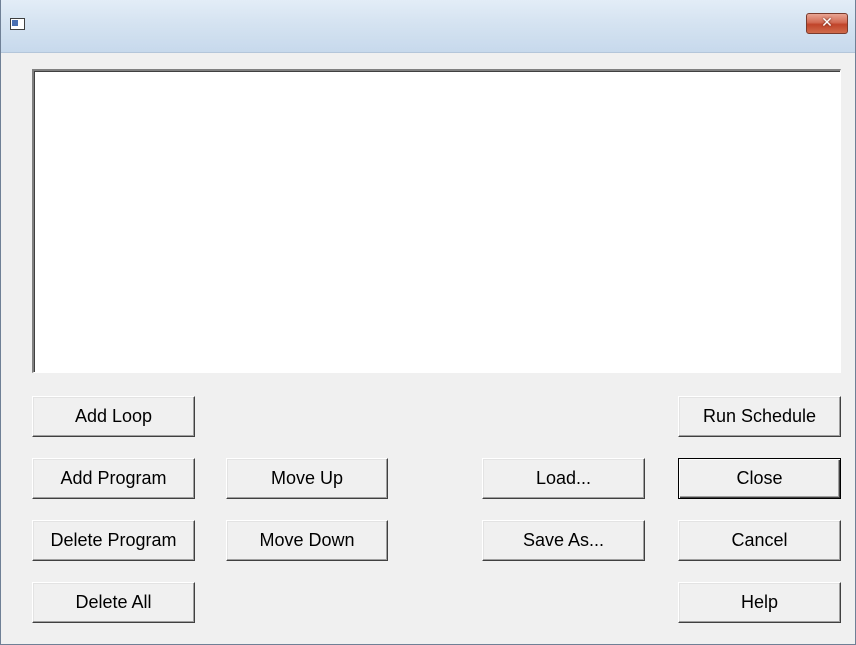  Describe the element at coordinates (113, 540) in the screenshot. I see `delete-program-button: Delete Program` at that location.